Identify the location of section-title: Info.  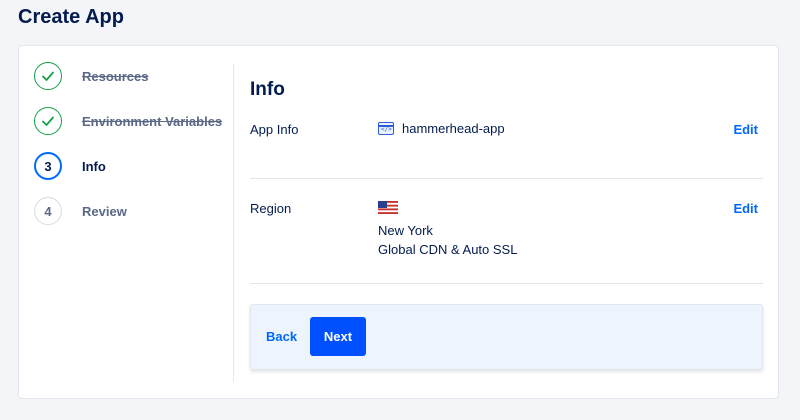
(267, 89).